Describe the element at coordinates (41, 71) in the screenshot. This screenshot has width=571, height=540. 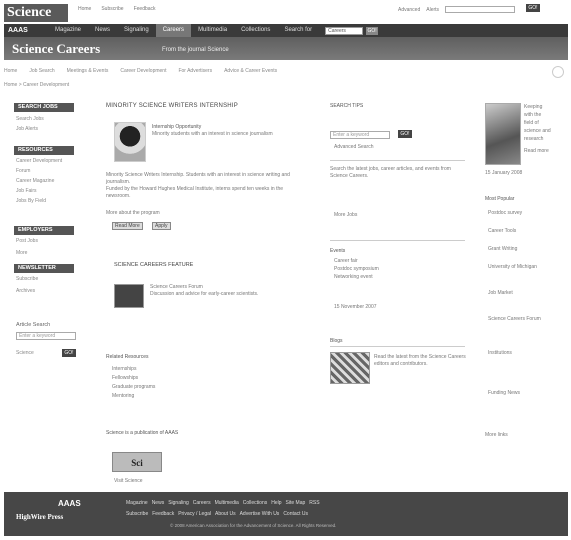
I see `secnav-job-search: Job Search` at that location.